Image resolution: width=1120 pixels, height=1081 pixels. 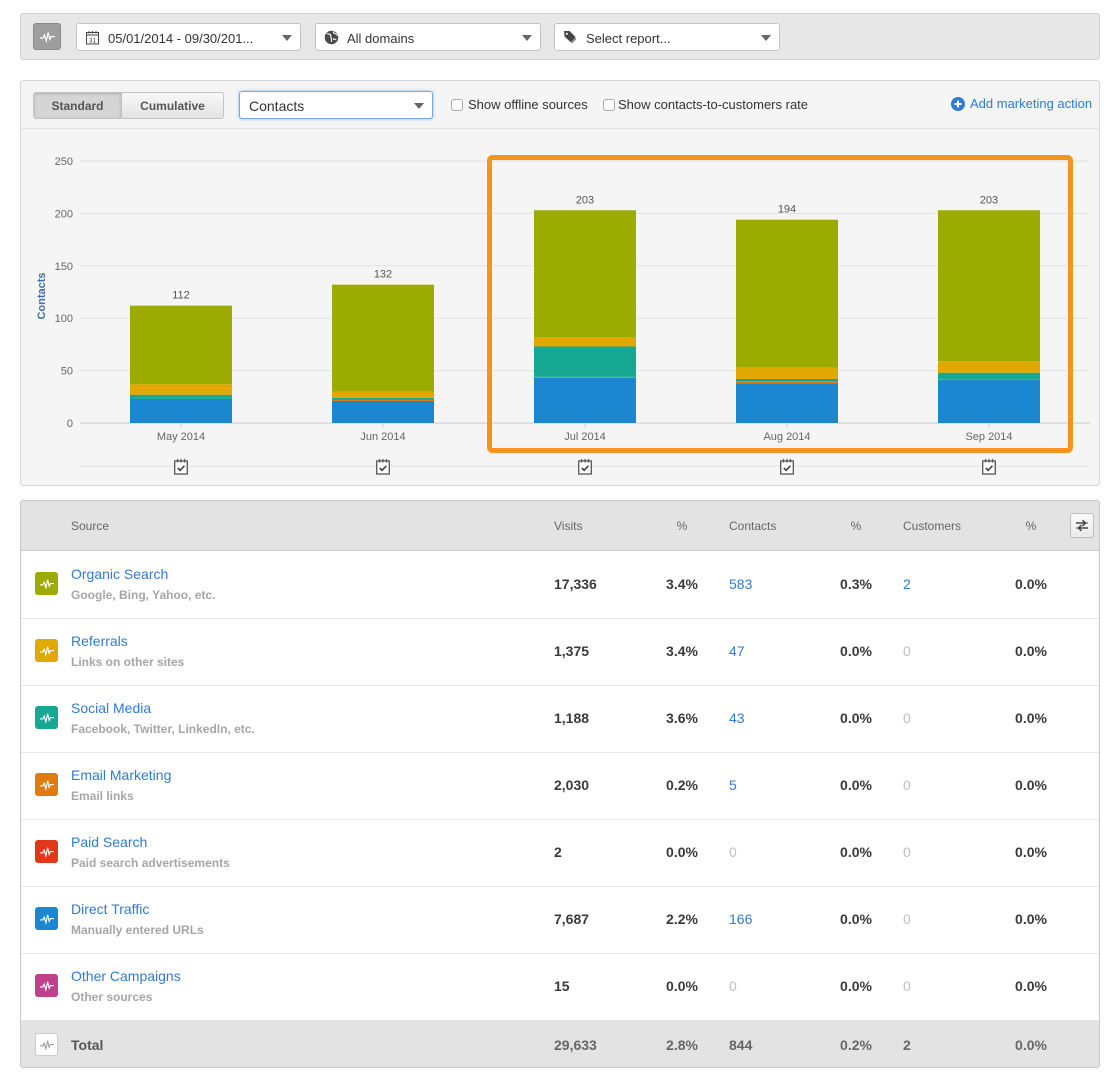 I want to click on contacts-value: 5, so click(x=733, y=785).